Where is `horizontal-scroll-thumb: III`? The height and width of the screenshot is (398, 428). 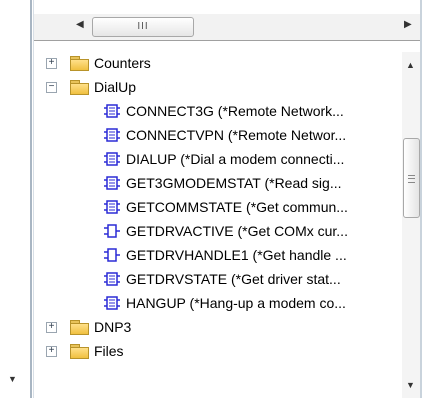
horizontal-scroll-thumb: III is located at coordinates (143, 27).